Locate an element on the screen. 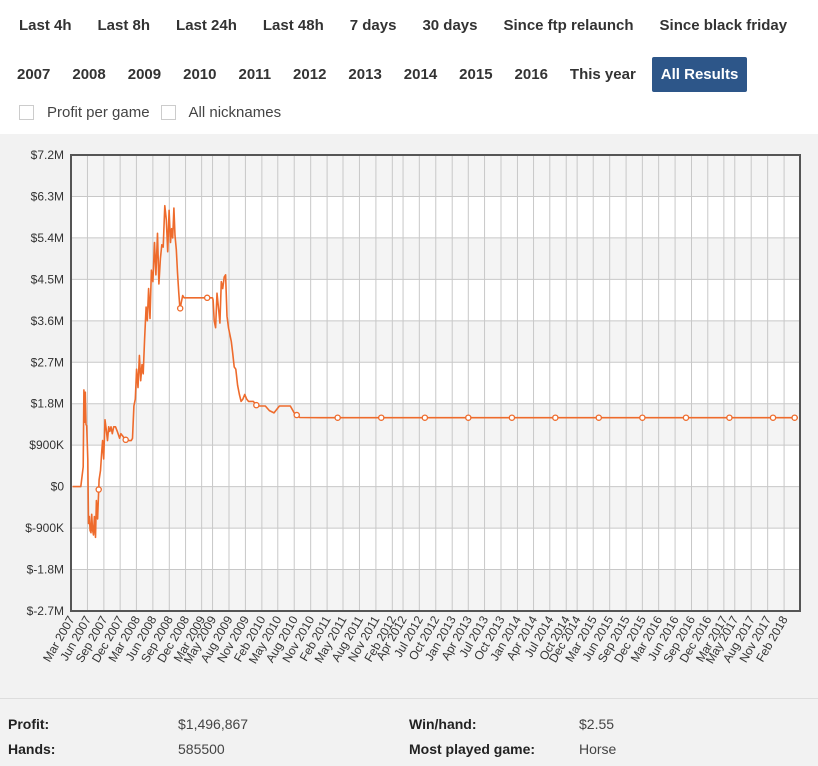  checkbox-label: Profit per game is located at coordinates (98, 112).